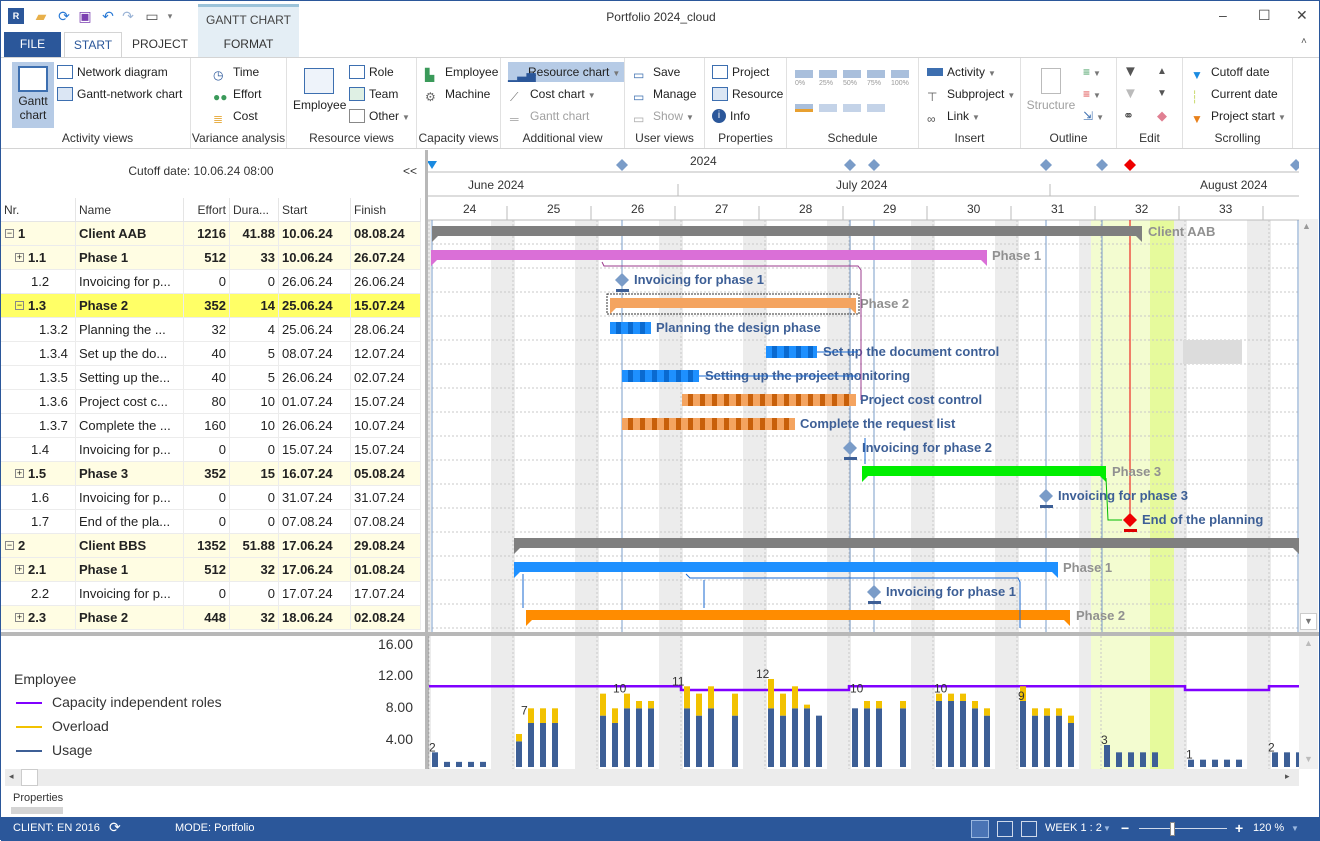  Describe the element at coordinates (32, 44) in the screenshot. I see `tab-file: FILE` at that location.